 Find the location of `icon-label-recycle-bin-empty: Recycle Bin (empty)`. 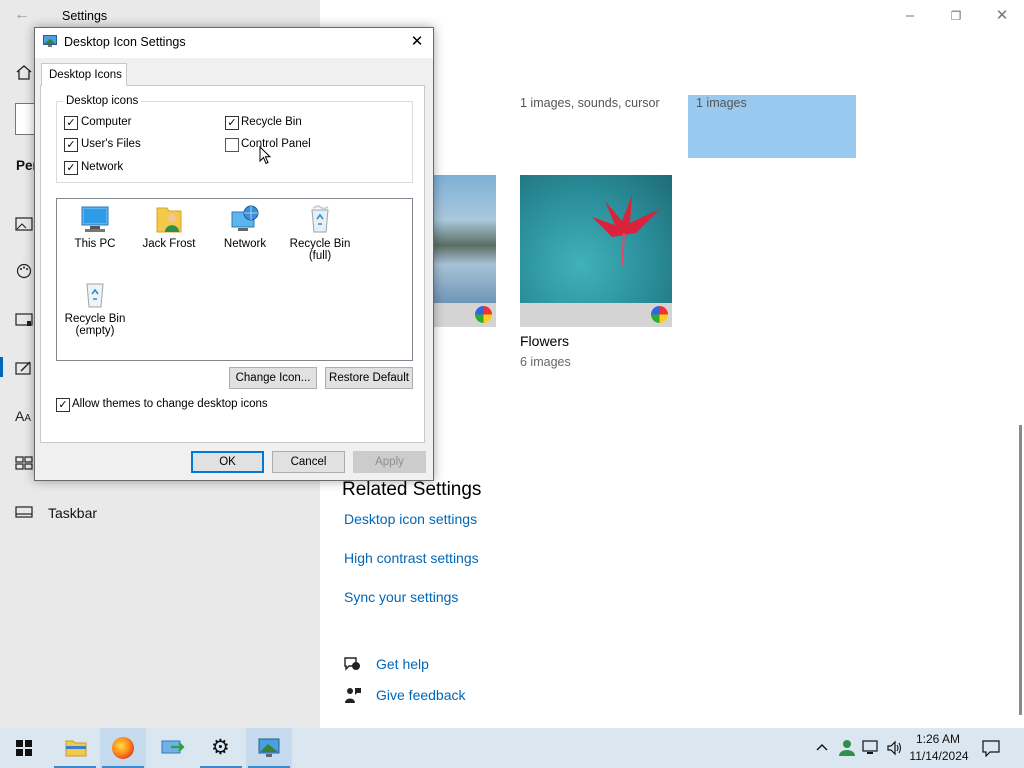

icon-label-recycle-bin-empty: Recycle Bin (empty) is located at coordinates (95, 325).